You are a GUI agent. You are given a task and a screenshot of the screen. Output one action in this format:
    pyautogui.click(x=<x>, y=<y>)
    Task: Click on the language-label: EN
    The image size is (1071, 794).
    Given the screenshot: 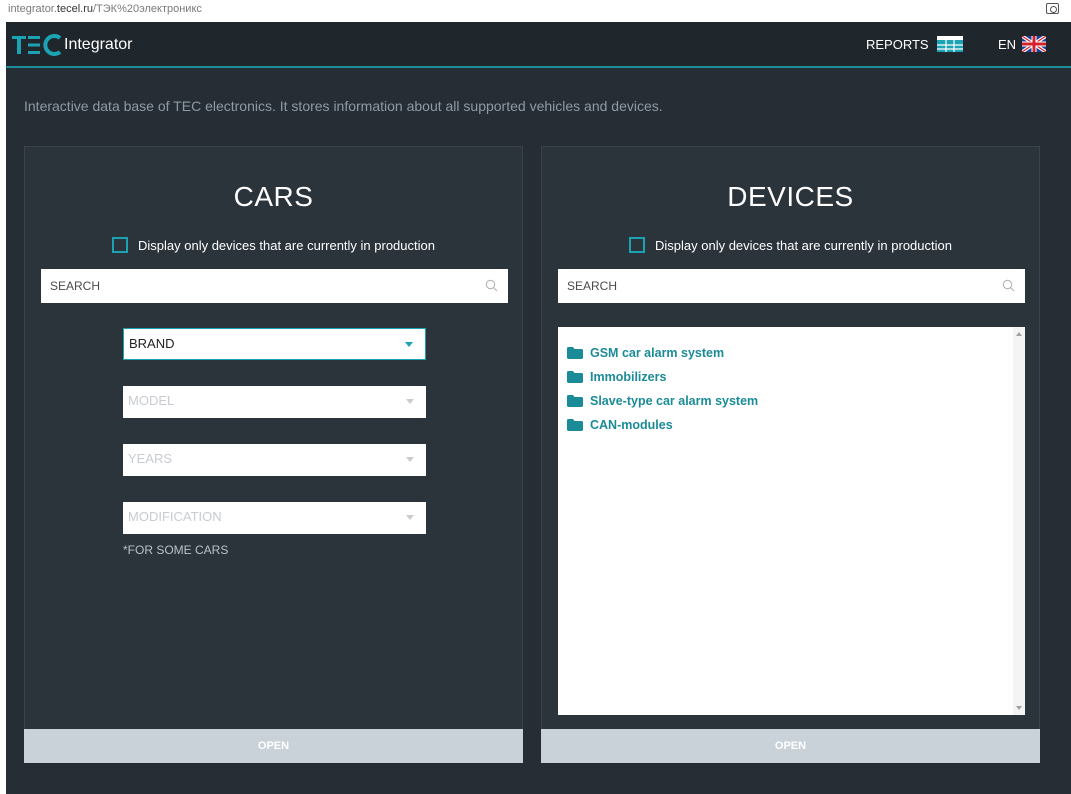 What is the action you would take?
    pyautogui.click(x=1007, y=44)
    